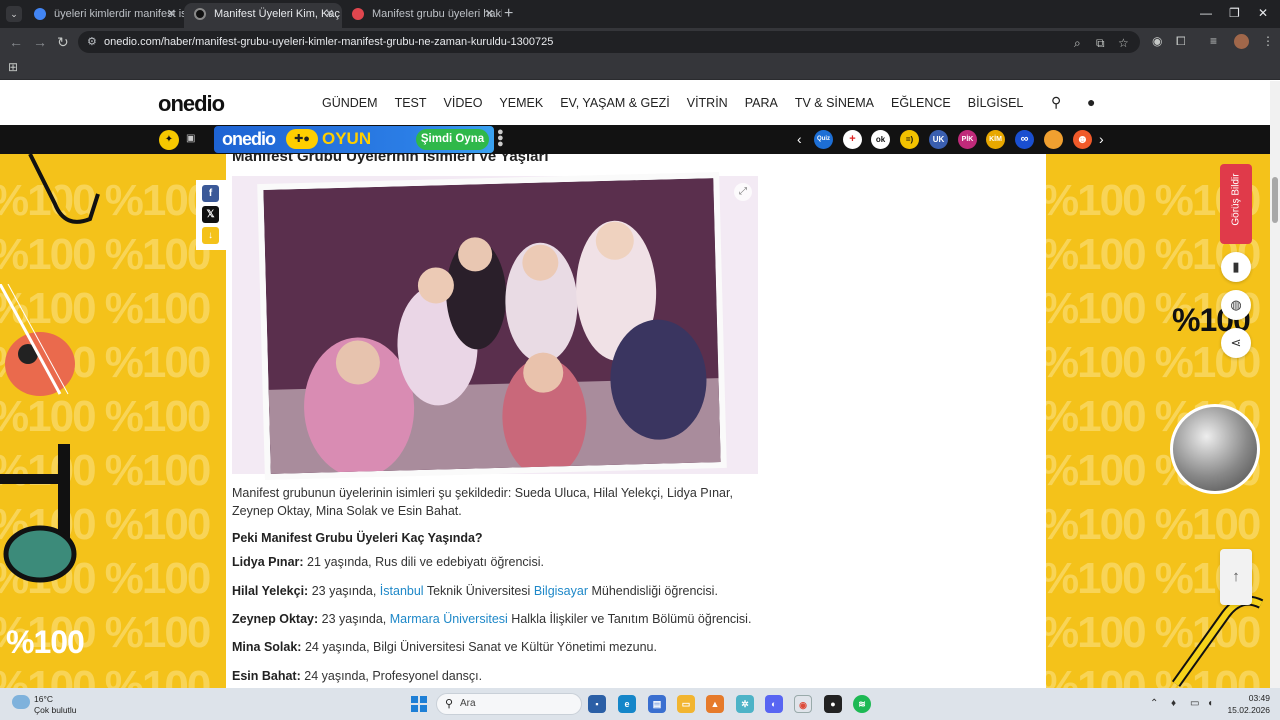 This screenshot has height=720, width=1280. I want to click on scroll-to-top-button: ↑, so click(1236, 577).